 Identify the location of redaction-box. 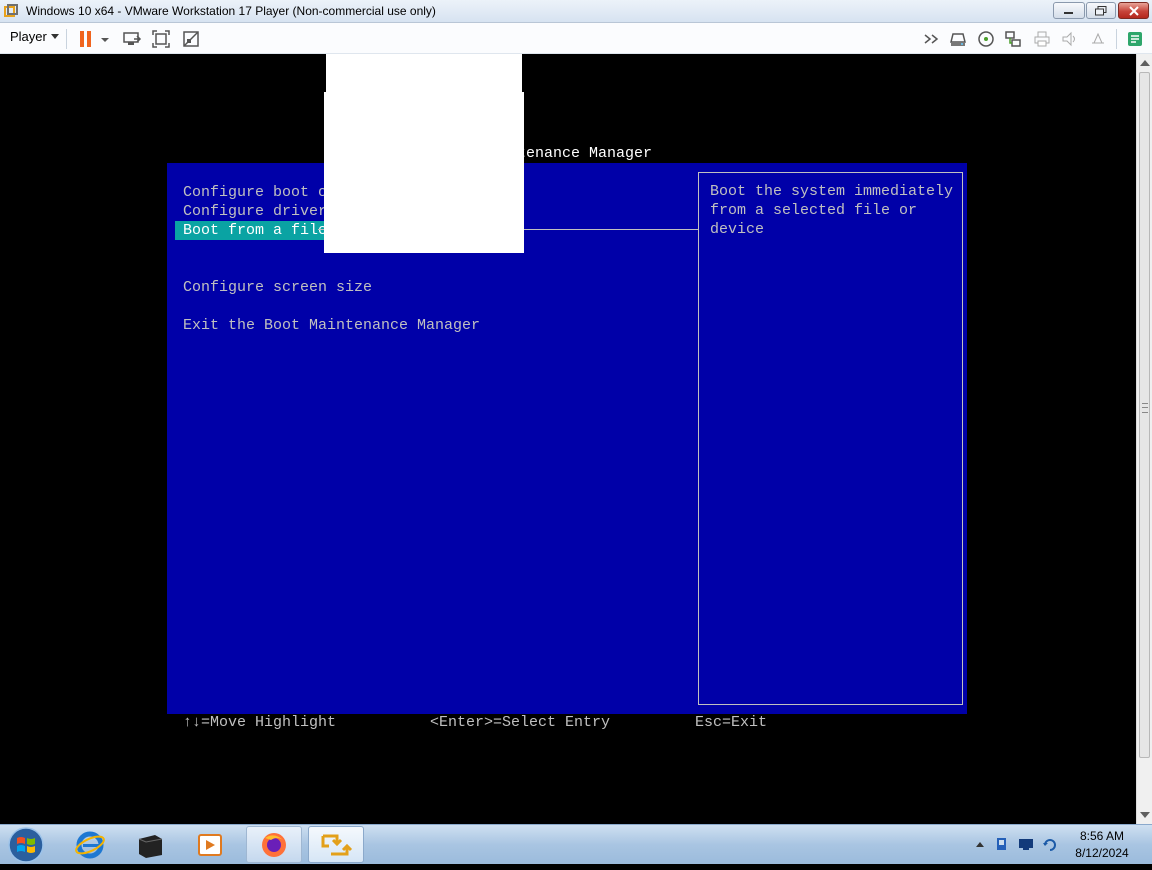
(424, 153).